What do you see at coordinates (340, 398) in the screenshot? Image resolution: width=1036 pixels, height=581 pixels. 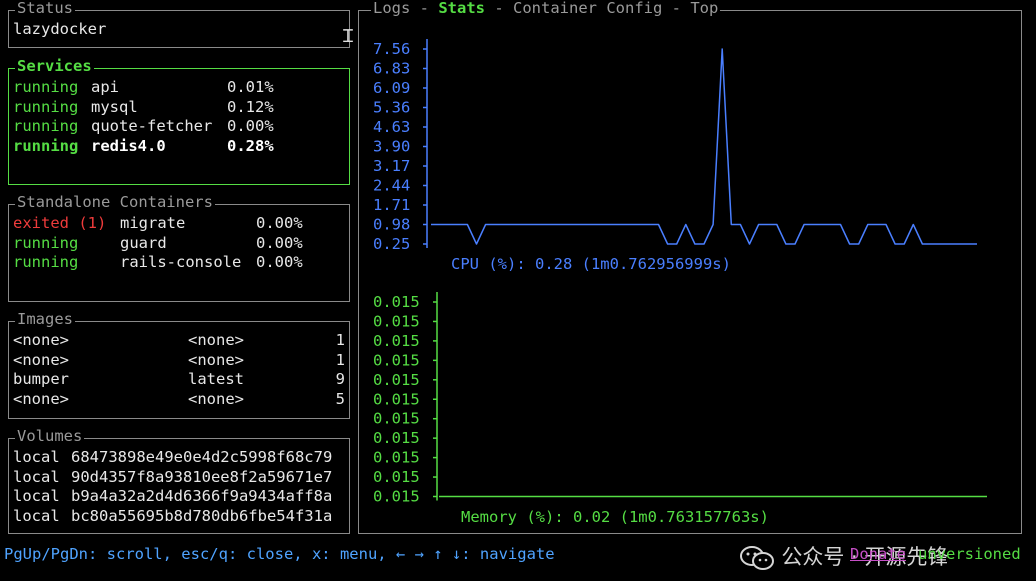 I see `image-size: 5` at bounding box center [340, 398].